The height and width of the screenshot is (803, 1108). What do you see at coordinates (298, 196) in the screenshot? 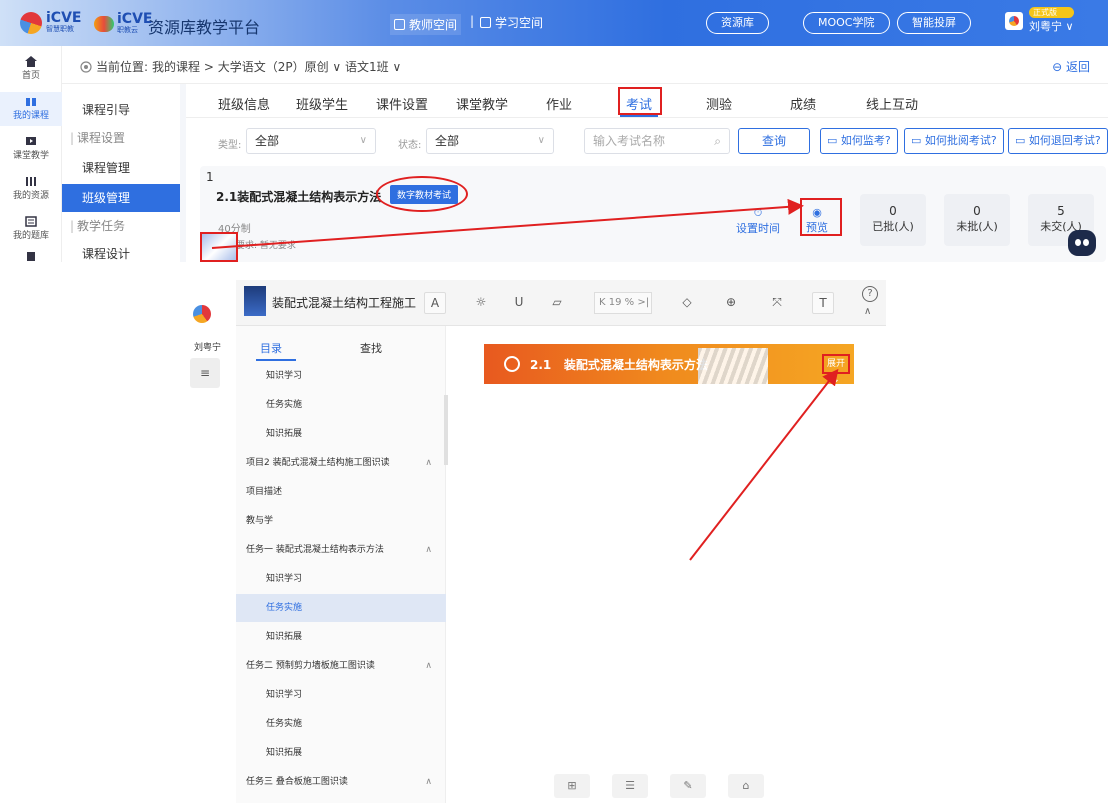
I see `exam-title: 2.1装配式混凝土结构表示方法` at bounding box center [298, 196].